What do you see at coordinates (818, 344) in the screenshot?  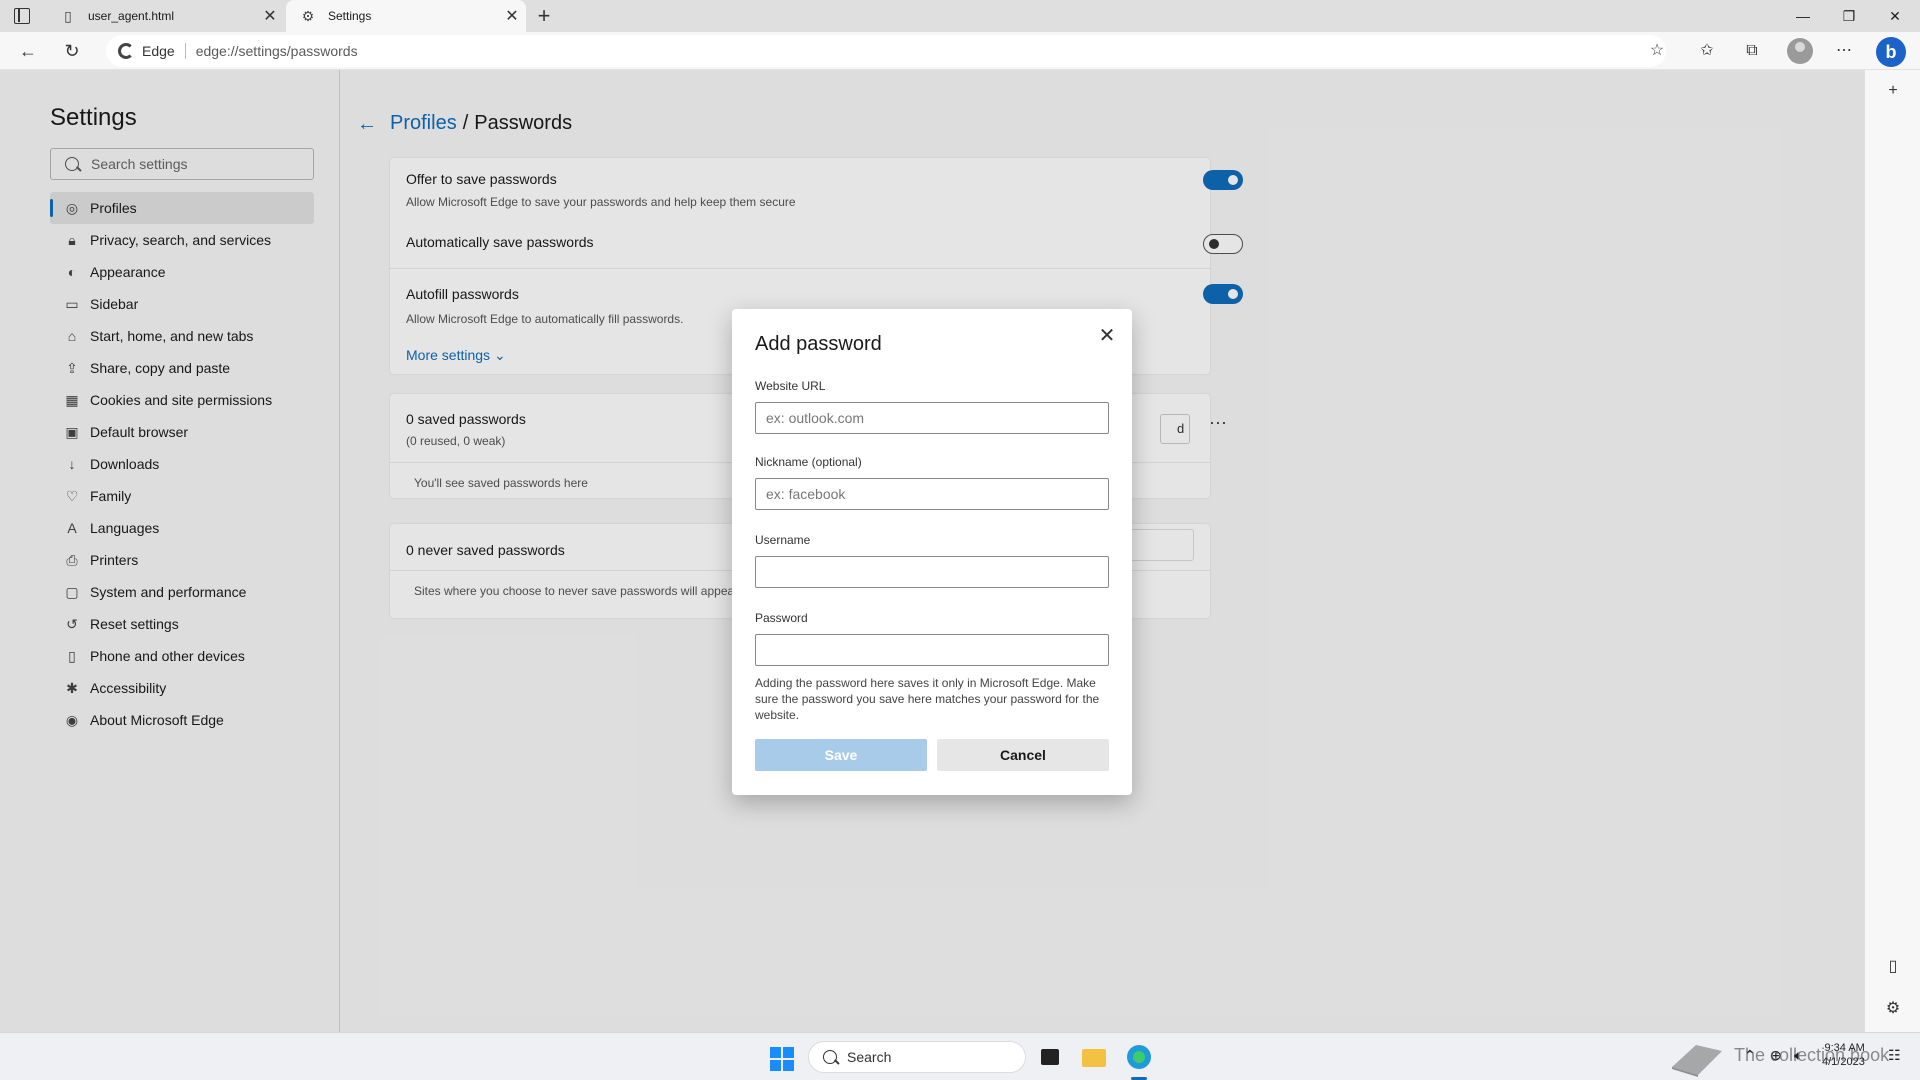 I see `dialog-title: Add password` at bounding box center [818, 344].